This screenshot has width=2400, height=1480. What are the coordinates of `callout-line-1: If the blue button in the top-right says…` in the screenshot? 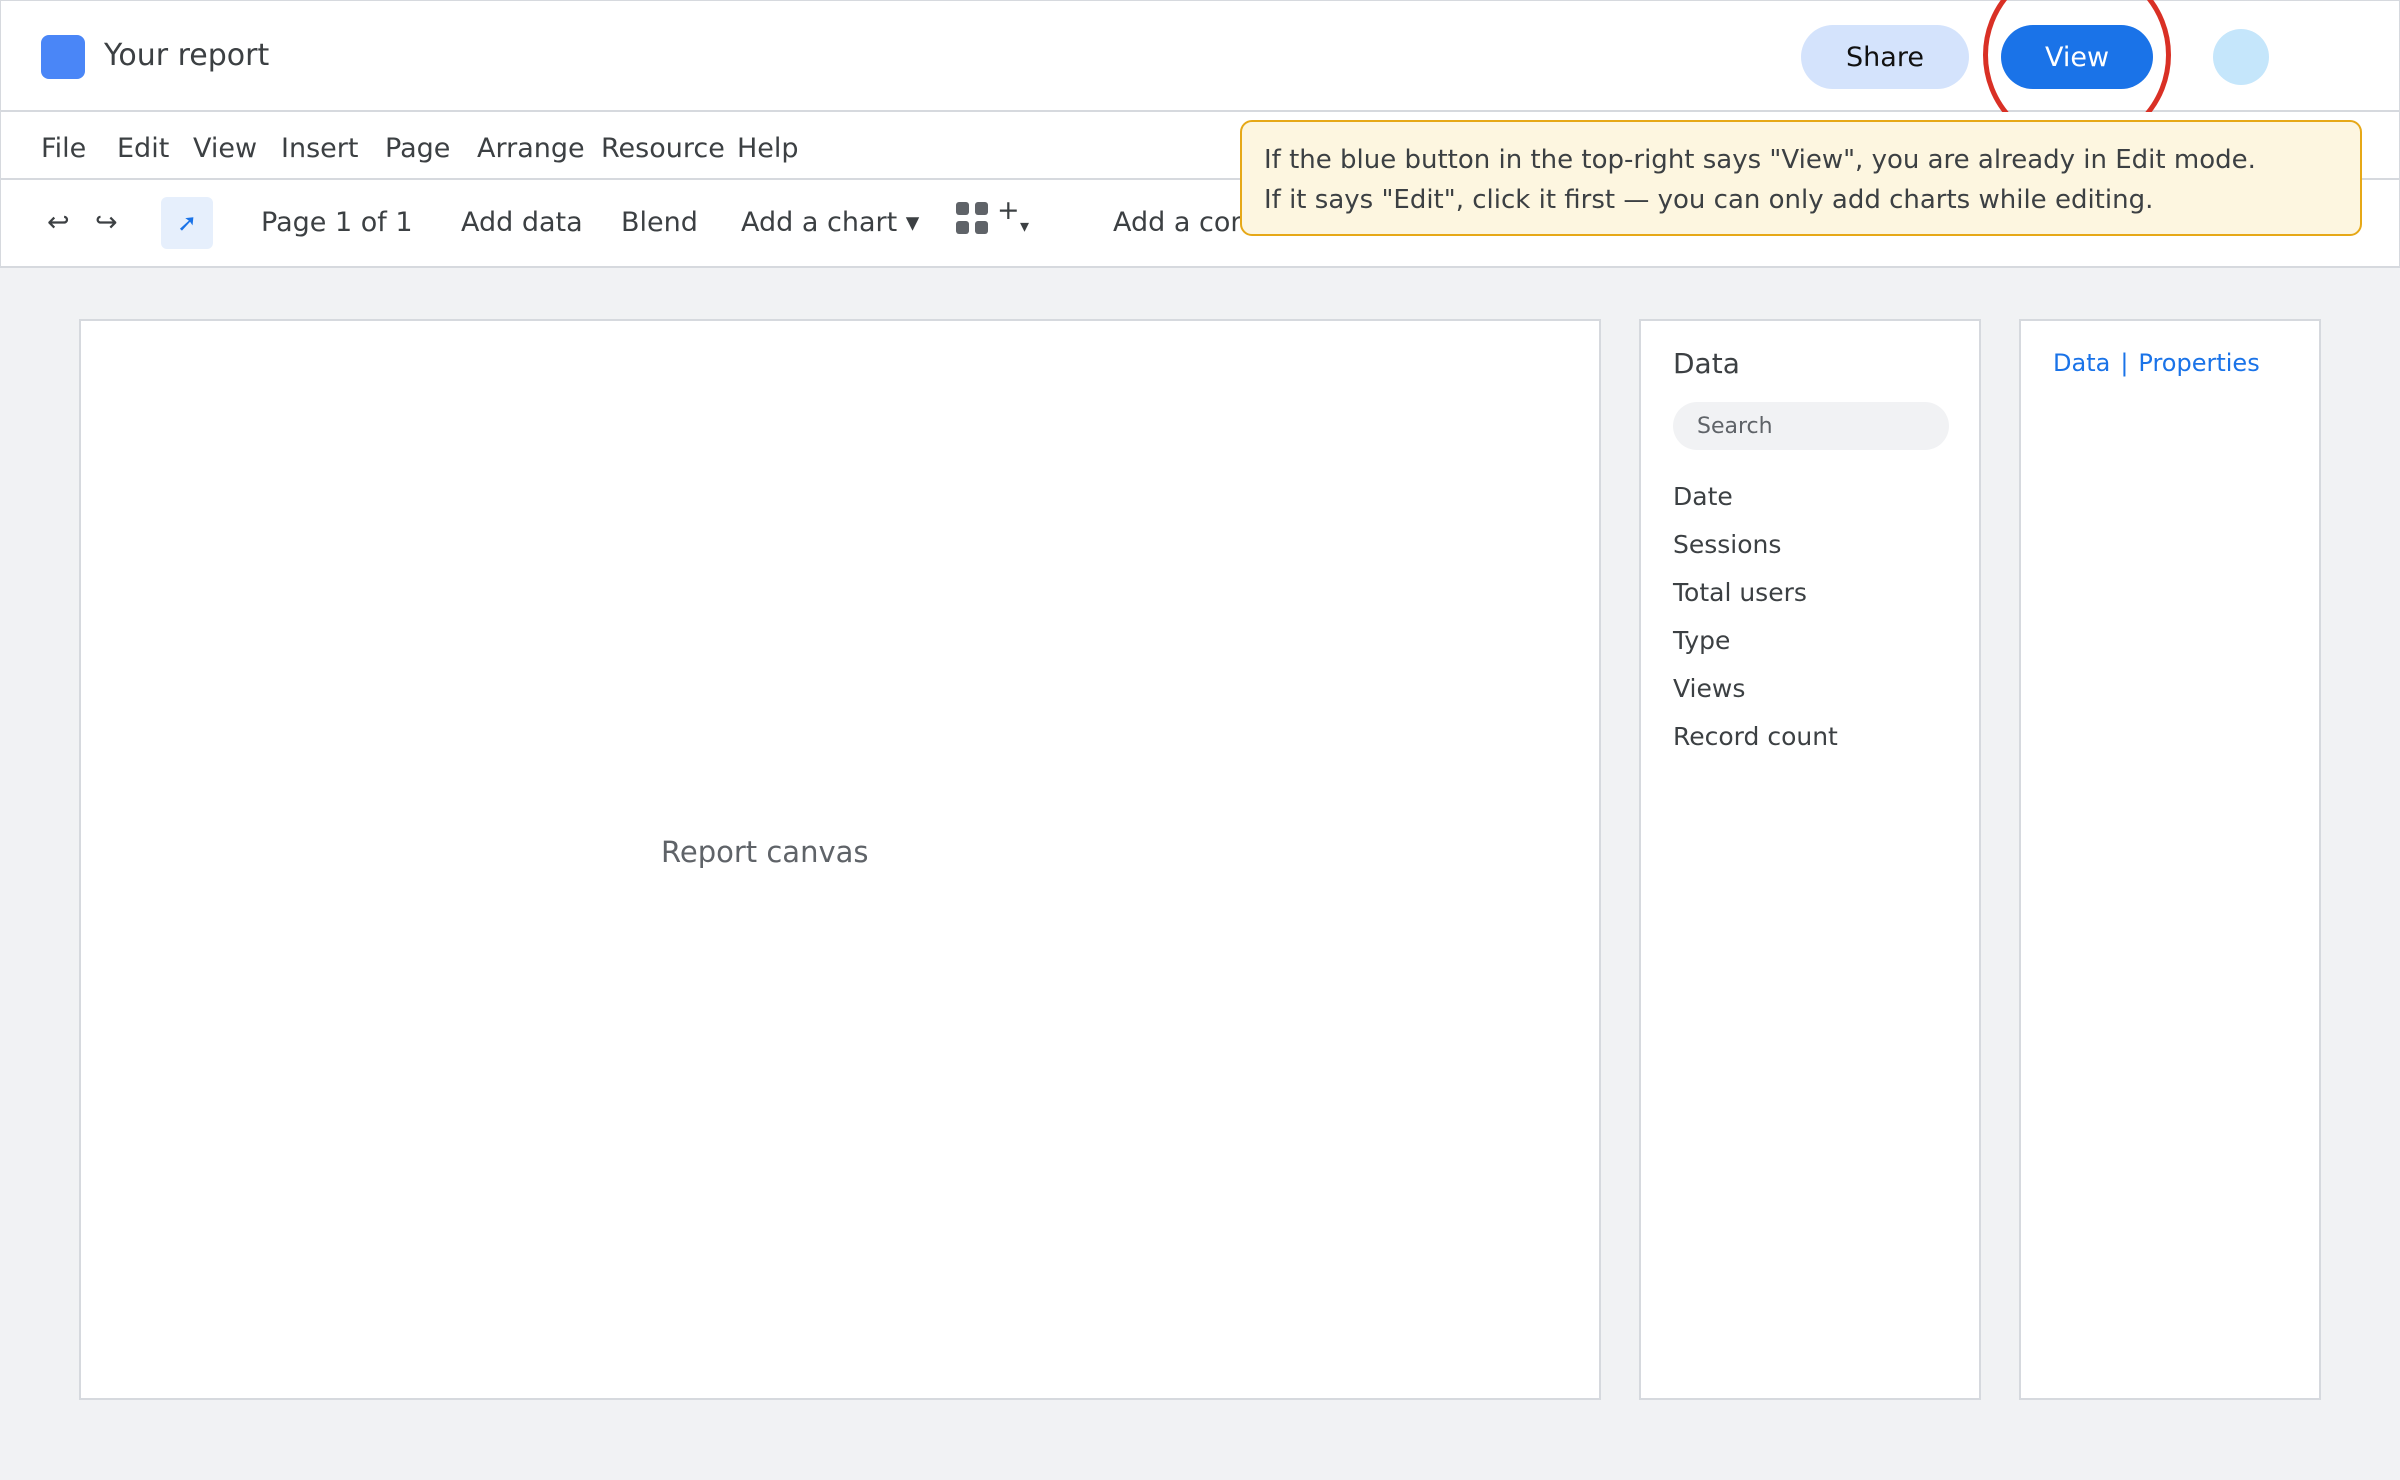 It's located at (1760, 160).